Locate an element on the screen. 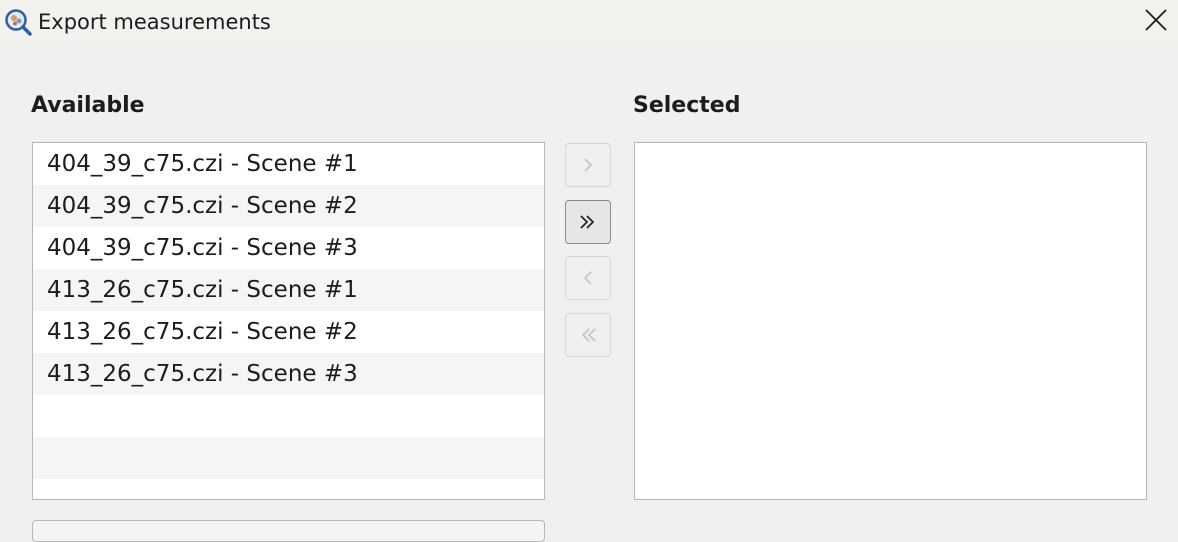 This screenshot has width=1178, height=542. title-bar: Export measurements is located at coordinates (589, 22).